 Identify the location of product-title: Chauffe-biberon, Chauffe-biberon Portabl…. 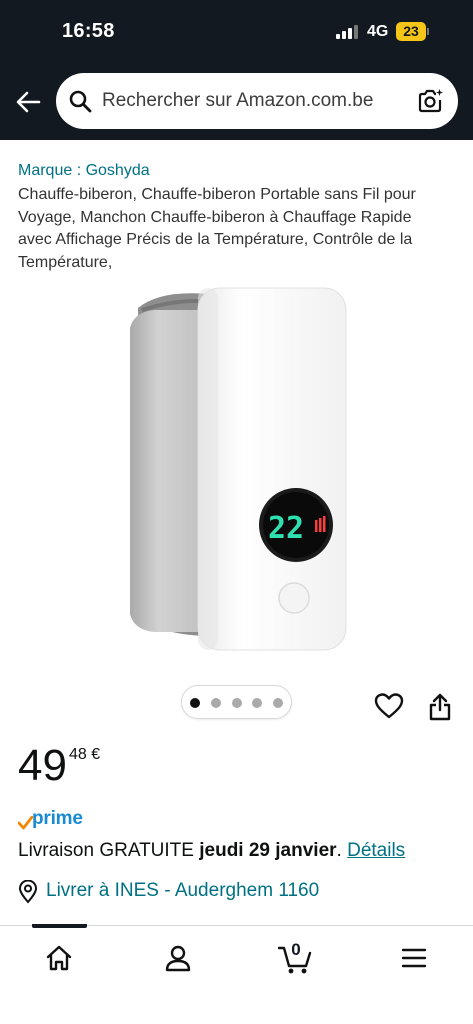
(217, 228).